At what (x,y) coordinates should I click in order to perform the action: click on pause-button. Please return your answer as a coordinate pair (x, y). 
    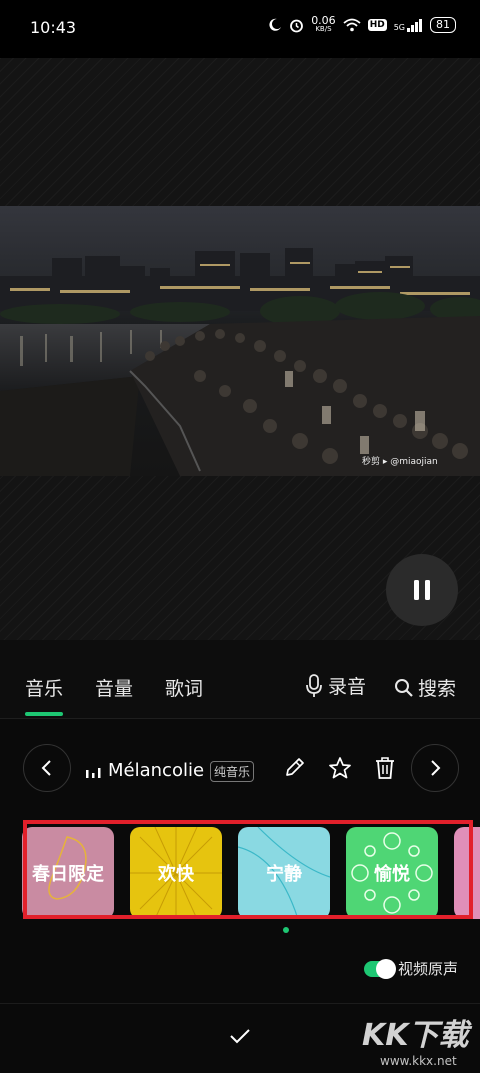
    Looking at the image, I should click on (422, 590).